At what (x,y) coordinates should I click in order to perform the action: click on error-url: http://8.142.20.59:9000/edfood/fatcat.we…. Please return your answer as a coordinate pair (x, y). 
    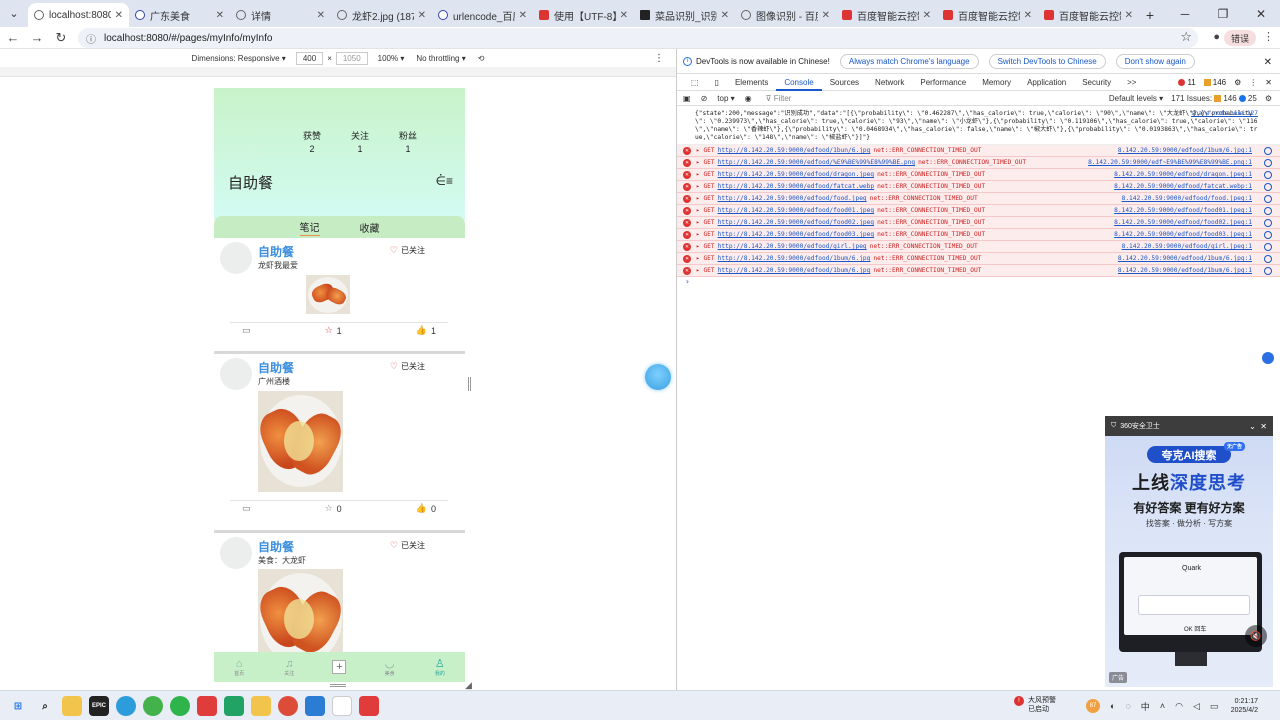
    Looking at the image, I should click on (796, 186).